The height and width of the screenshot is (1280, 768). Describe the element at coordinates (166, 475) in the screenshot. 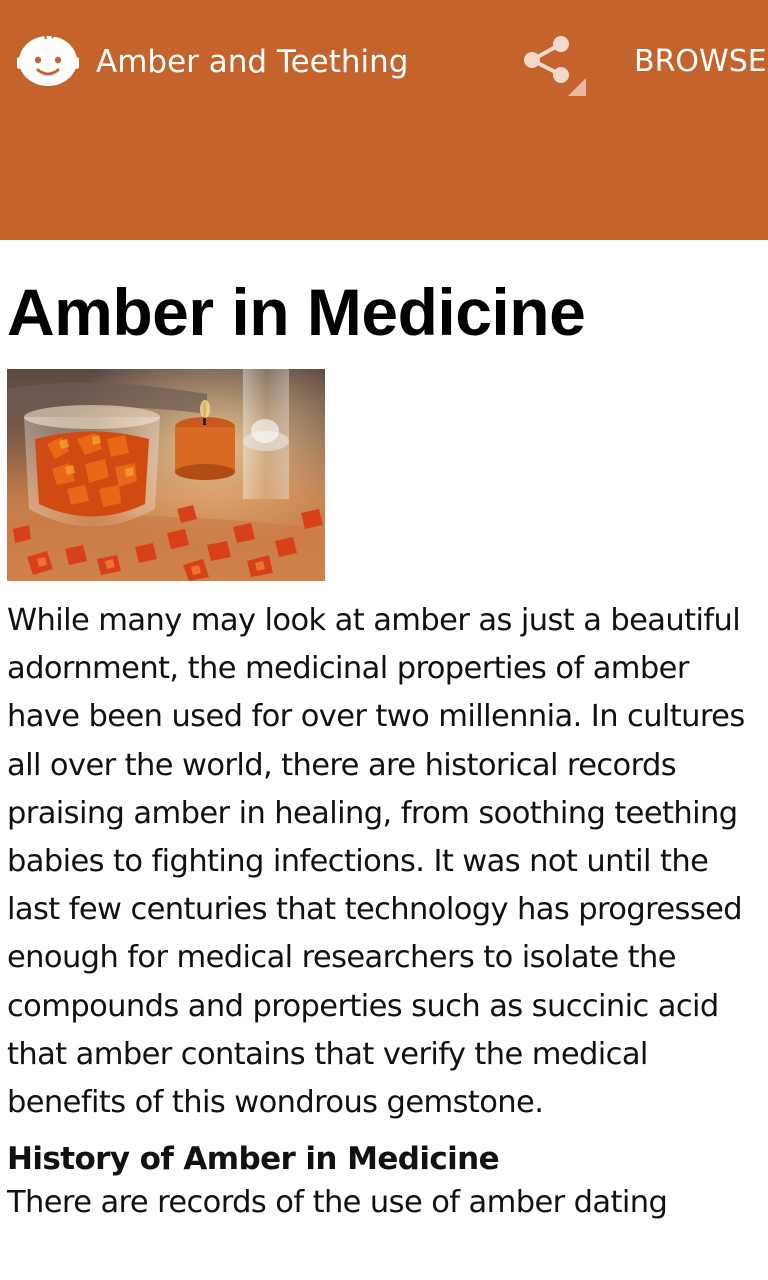

I see `amber-stones-photo` at that location.